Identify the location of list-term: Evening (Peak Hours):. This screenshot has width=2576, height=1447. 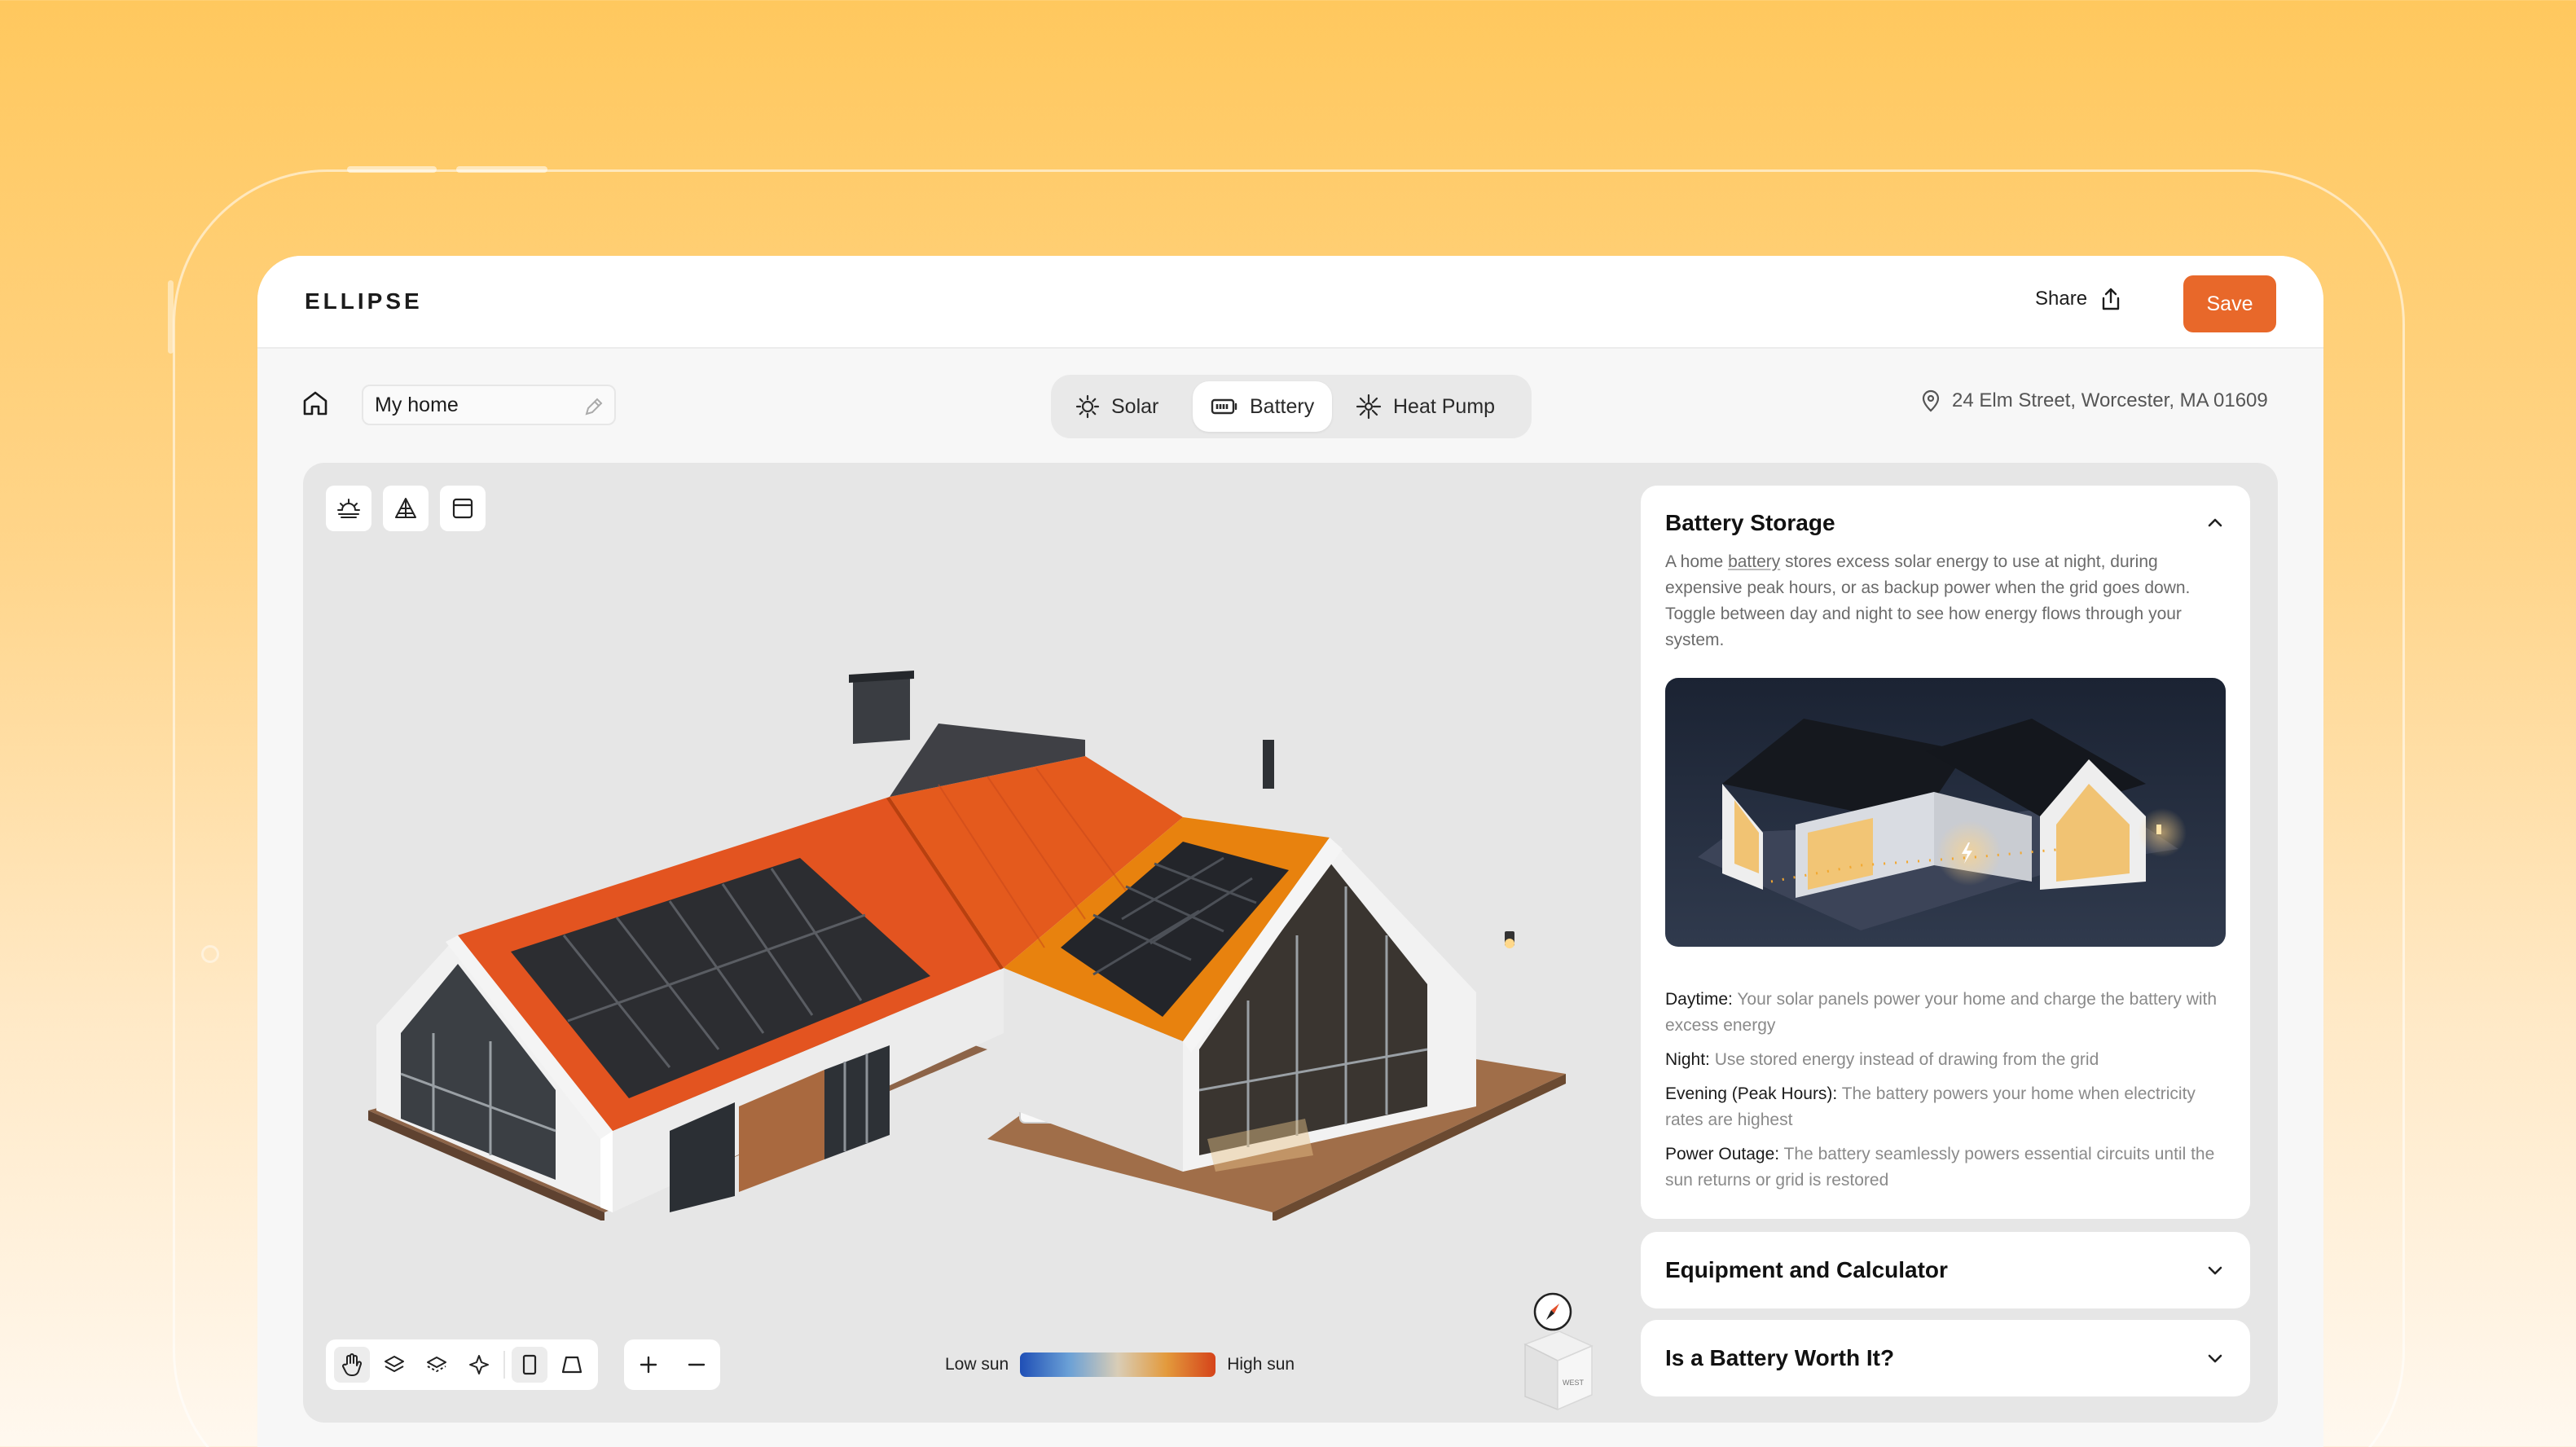
(1751, 1093).